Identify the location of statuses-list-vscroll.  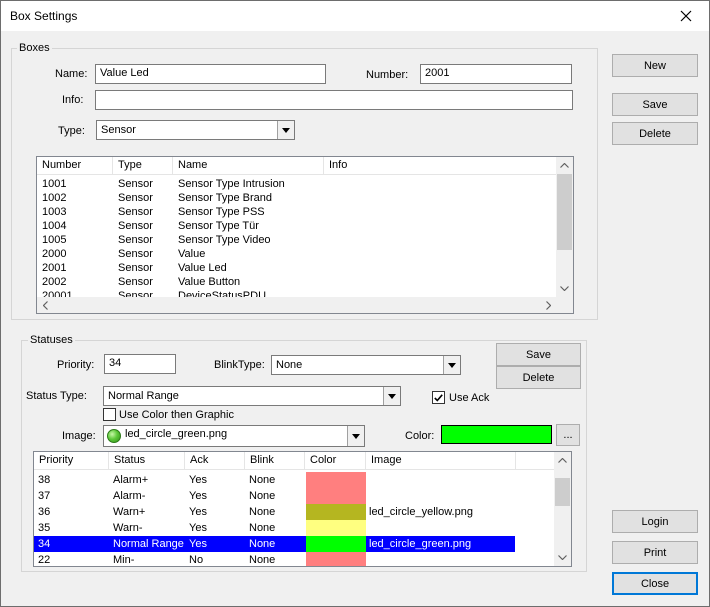
(562, 509).